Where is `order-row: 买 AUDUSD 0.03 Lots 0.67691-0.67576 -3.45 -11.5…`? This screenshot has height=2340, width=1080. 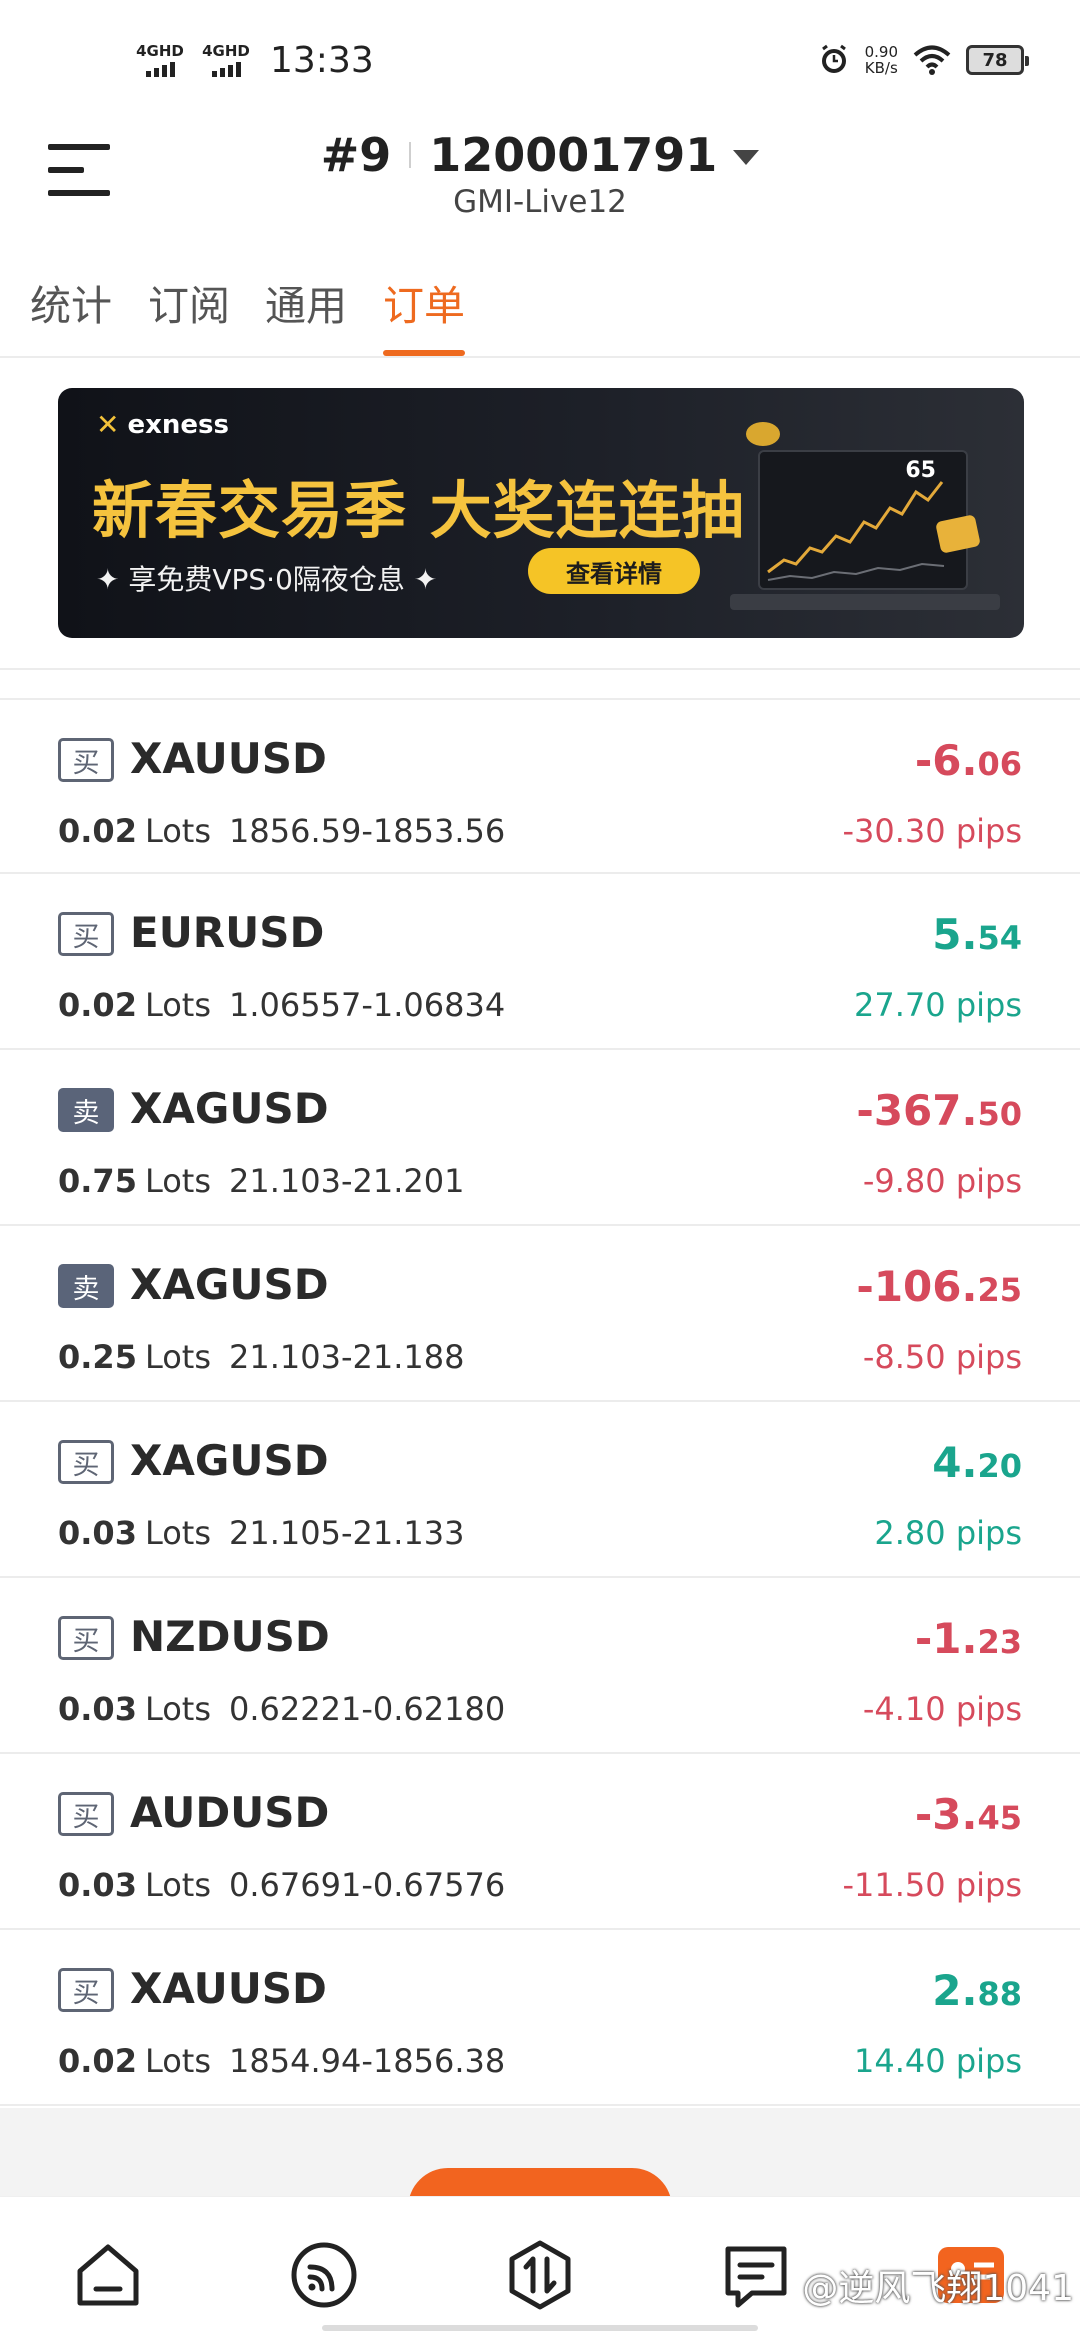
order-row: 买 AUDUSD 0.03 Lots 0.67691-0.67576 -3.45 -11.5… is located at coordinates (540, 1842).